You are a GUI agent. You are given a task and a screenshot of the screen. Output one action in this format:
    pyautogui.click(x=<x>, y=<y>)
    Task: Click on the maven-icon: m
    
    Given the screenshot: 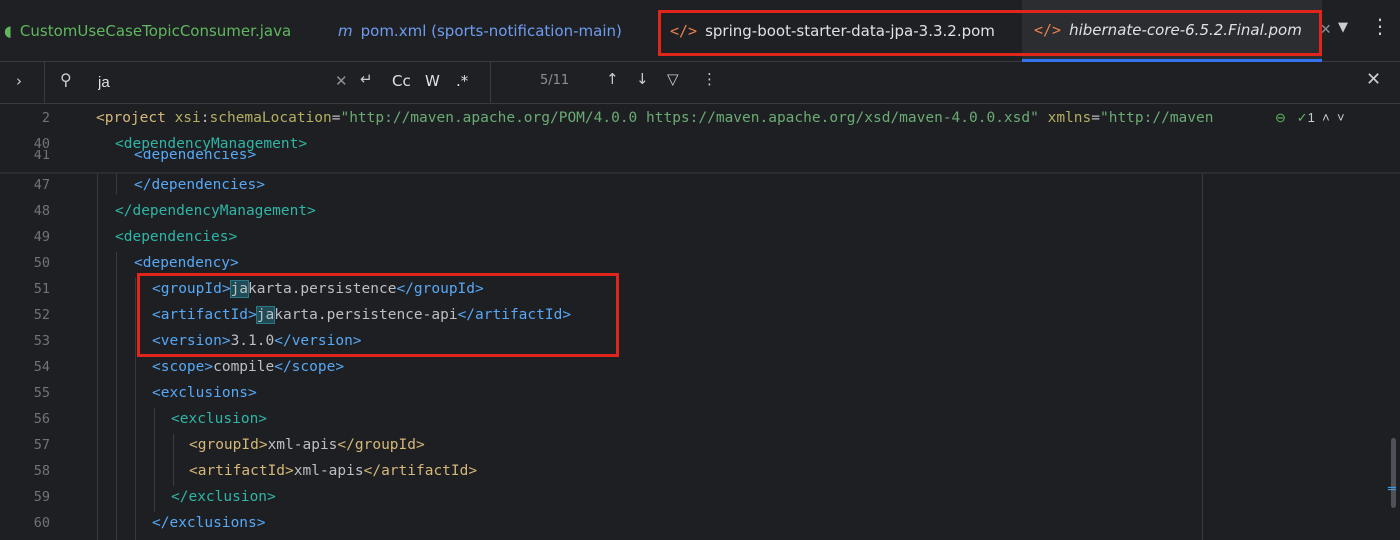 What is the action you would take?
    pyautogui.click(x=345, y=31)
    